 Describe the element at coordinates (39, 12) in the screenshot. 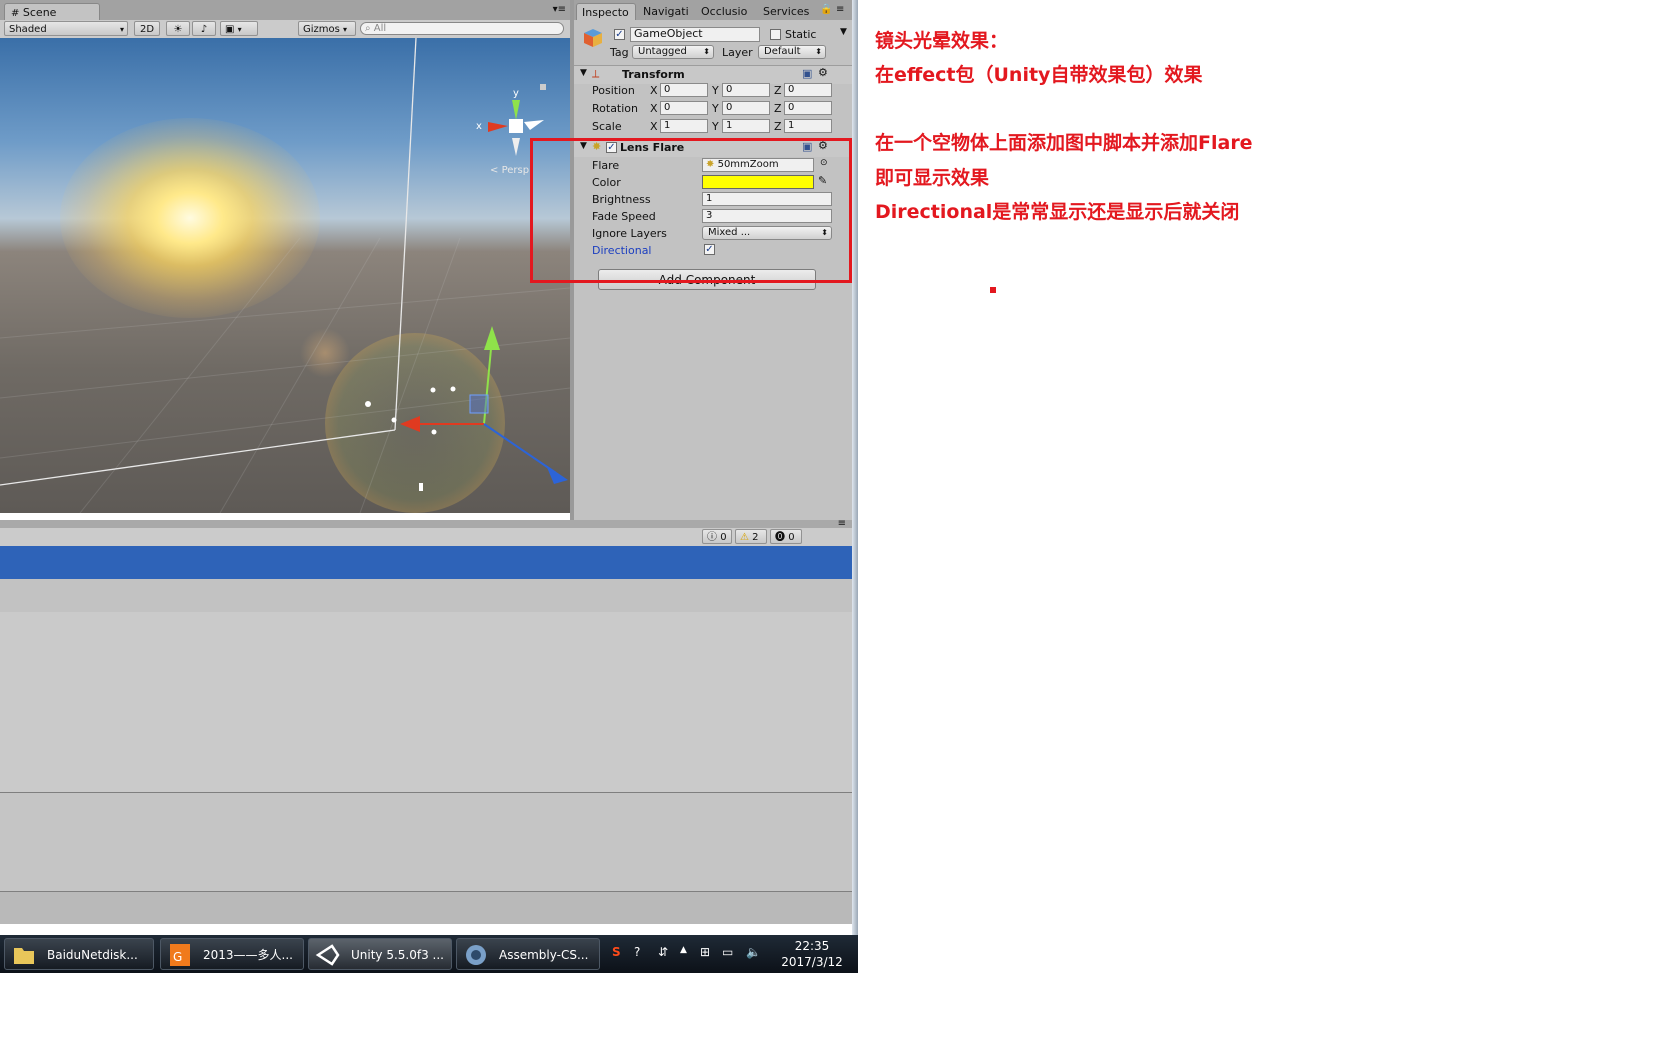

I see `tab-scene-label: Scene` at that location.